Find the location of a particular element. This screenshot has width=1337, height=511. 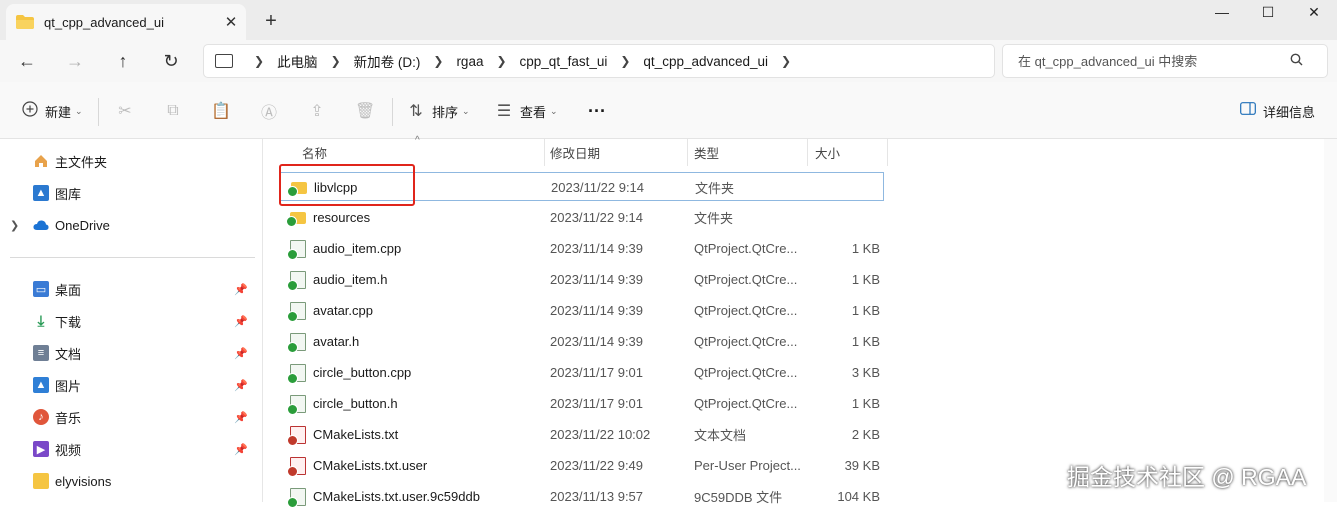

view-button: ☰ 查看 ⌄ is located at coordinates (526, 111).